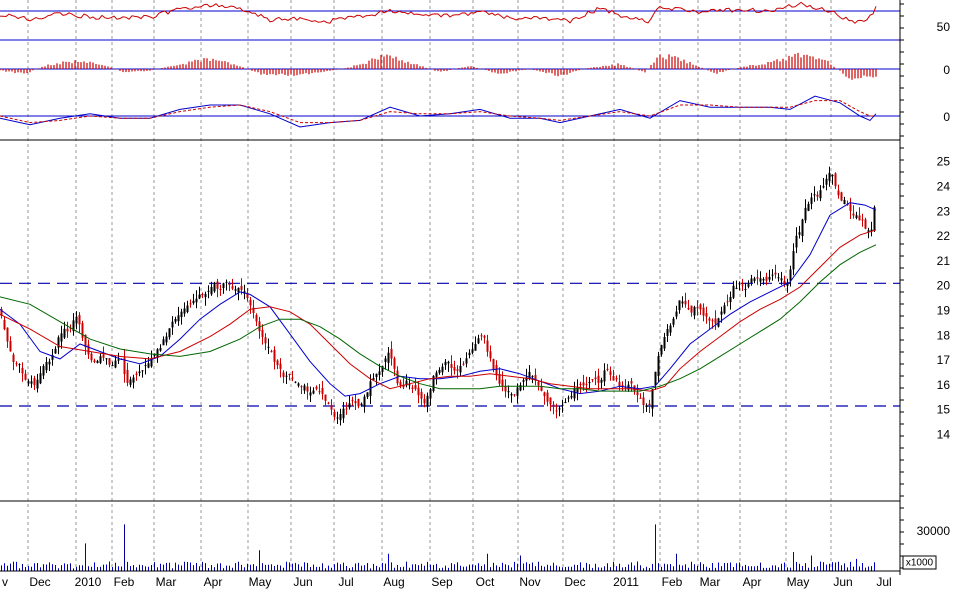 The width and height of the screenshot is (956, 591). Describe the element at coordinates (438, 547) in the screenshot. I see `volume-panel` at that location.